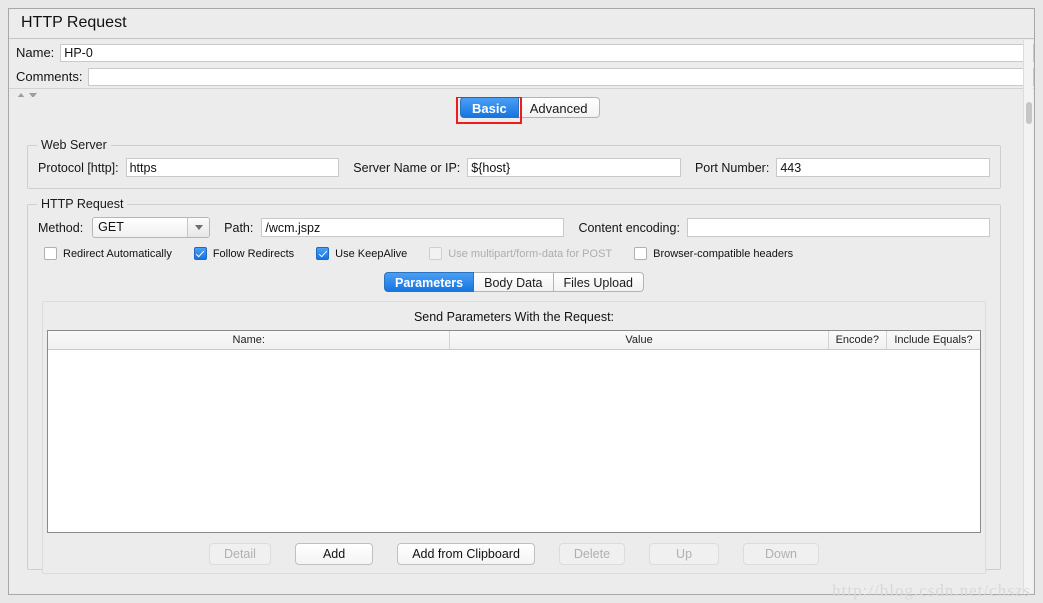 The image size is (1043, 603). What do you see at coordinates (117, 253) in the screenshot?
I see `checkbox-label: Redirect Automatically` at bounding box center [117, 253].